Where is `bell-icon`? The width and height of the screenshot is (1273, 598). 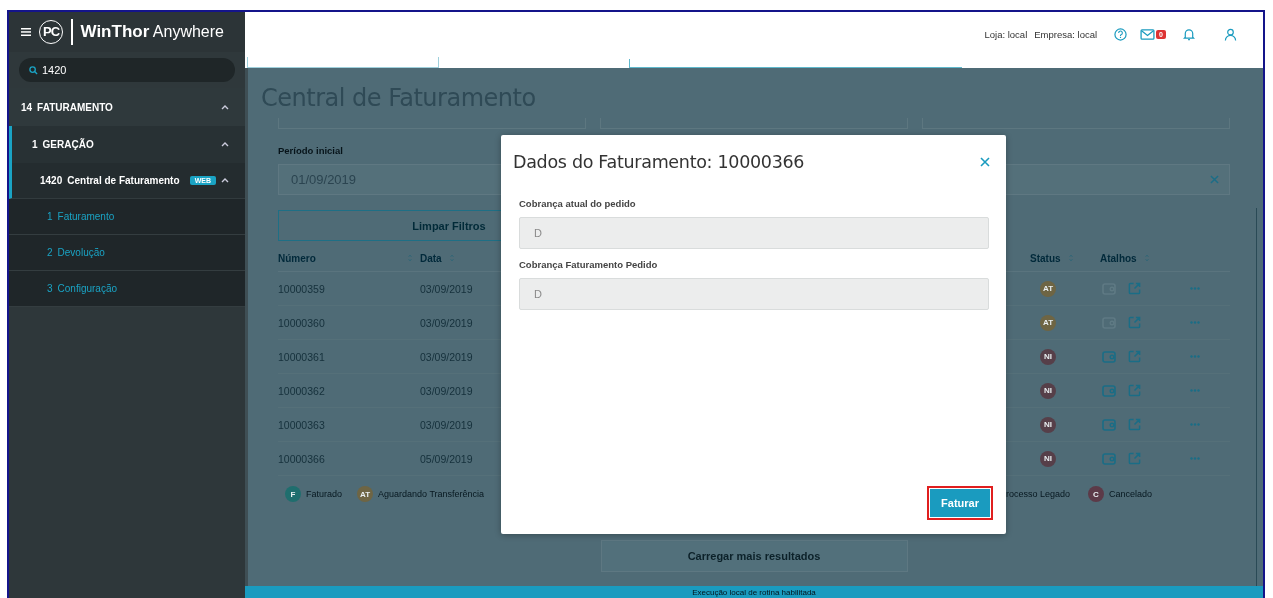 bell-icon is located at coordinates (1189, 34).